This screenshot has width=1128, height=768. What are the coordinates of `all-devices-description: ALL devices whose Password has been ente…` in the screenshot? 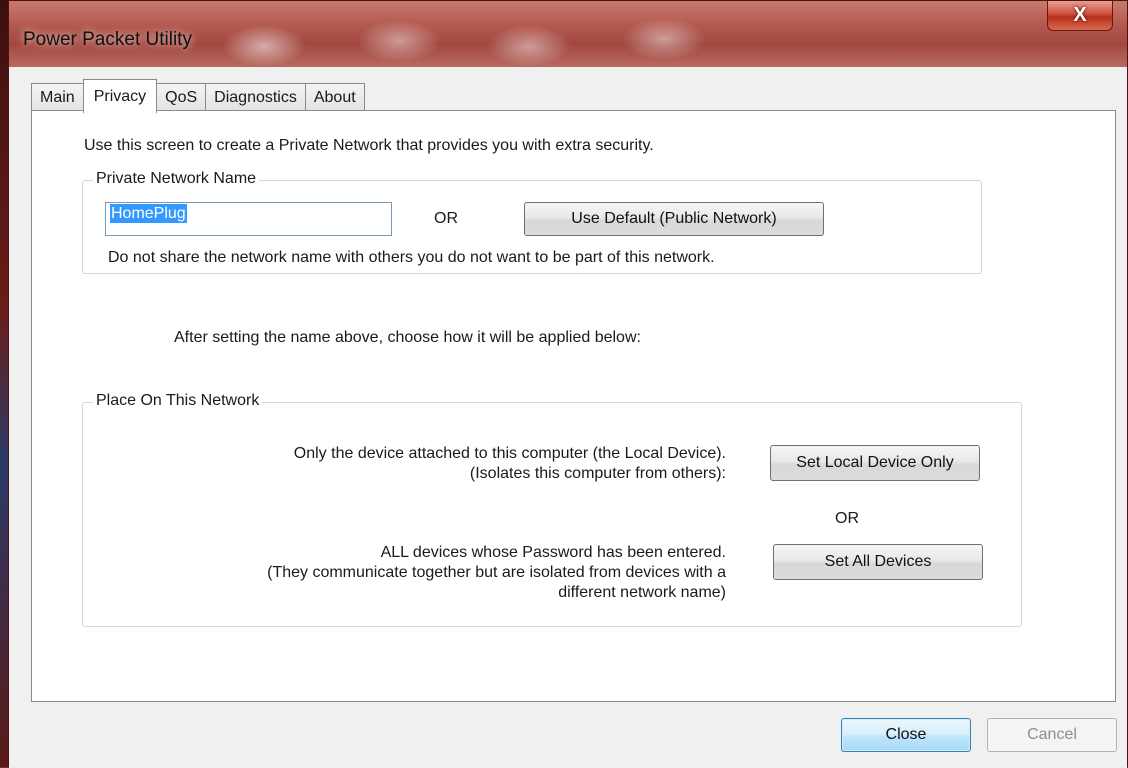 It's located at (496, 573).